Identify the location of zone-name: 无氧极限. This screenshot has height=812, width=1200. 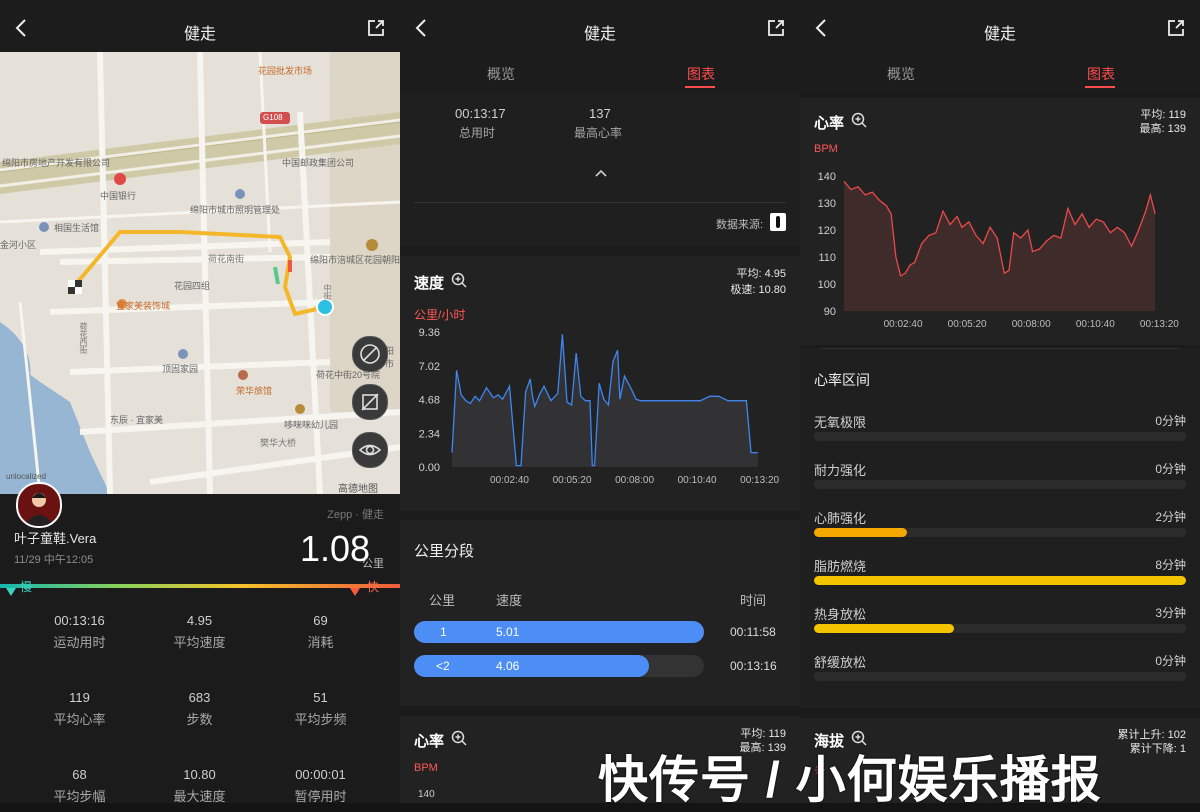
(840, 422).